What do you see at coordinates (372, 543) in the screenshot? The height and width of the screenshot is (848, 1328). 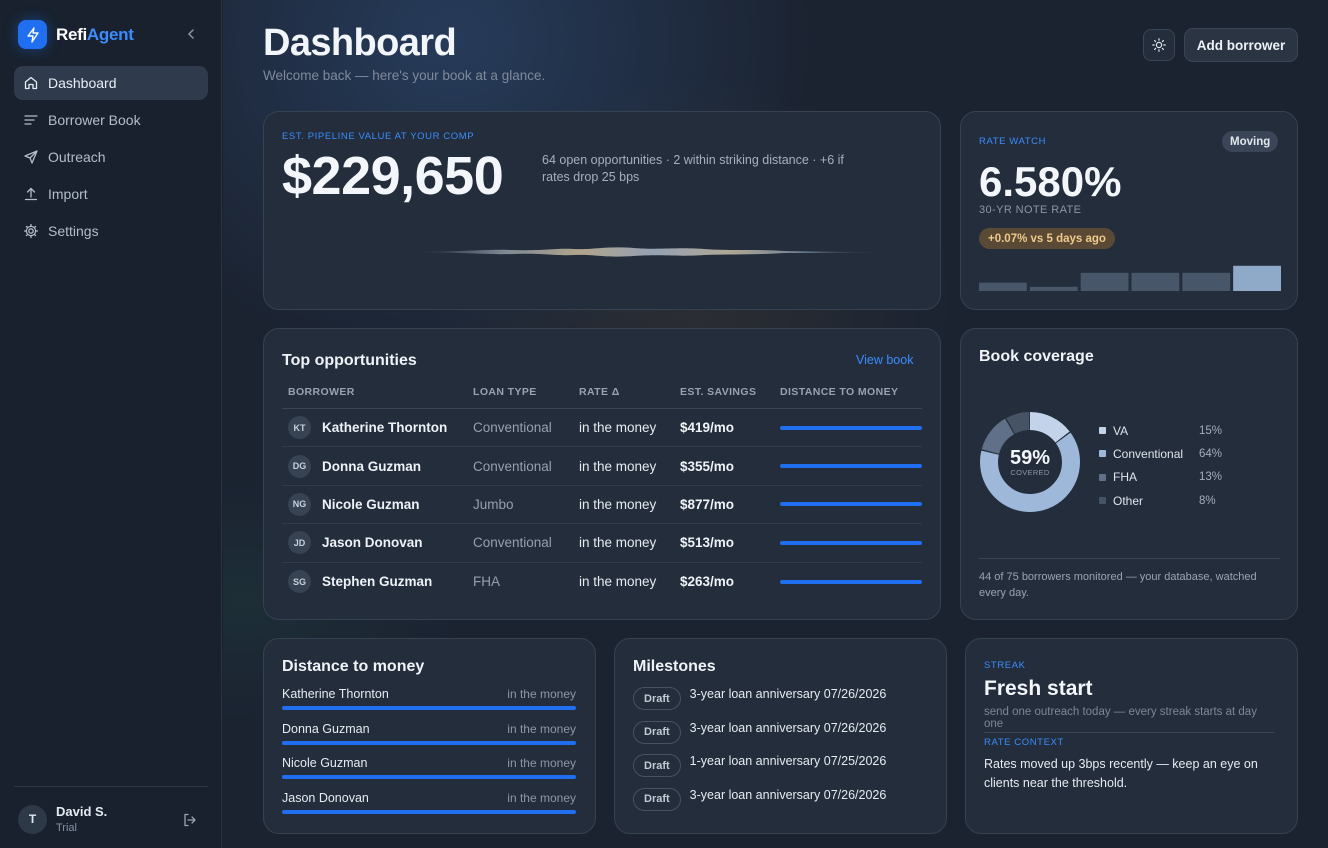 I see `borrower-name: Jason Donovan` at bounding box center [372, 543].